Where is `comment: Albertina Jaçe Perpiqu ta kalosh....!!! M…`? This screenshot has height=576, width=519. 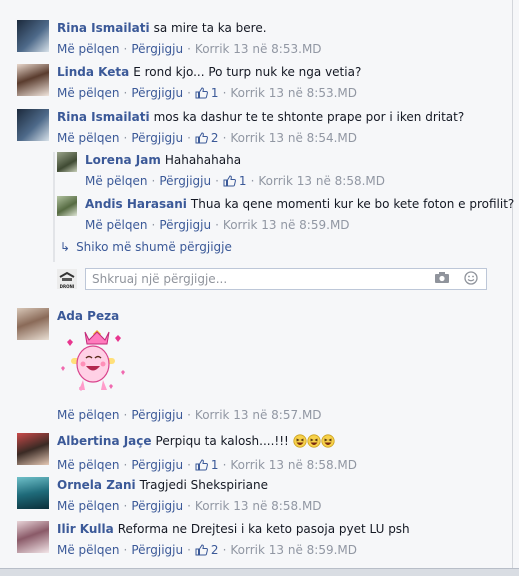 comment: Albertina Jaçe Perpiqu ta kalosh....!!! M… is located at coordinates (187, 453).